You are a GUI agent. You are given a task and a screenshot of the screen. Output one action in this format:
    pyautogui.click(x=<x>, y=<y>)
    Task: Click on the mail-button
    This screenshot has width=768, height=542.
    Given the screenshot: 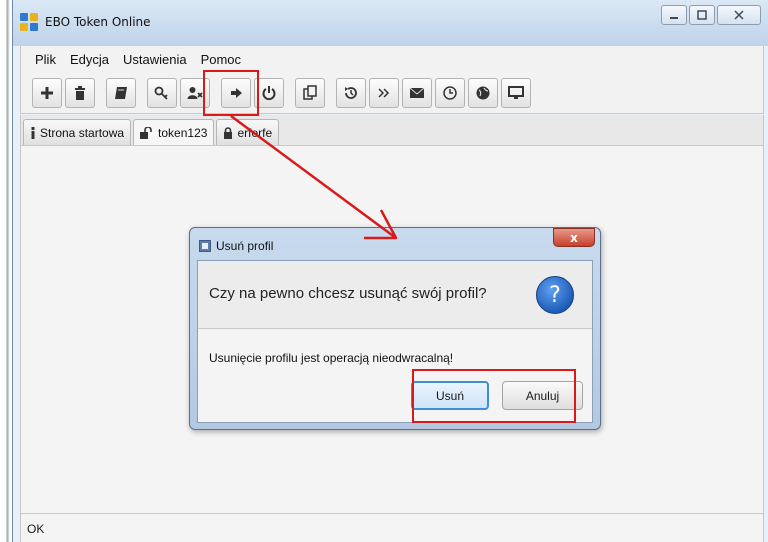 What is the action you would take?
    pyautogui.click(x=417, y=92)
    